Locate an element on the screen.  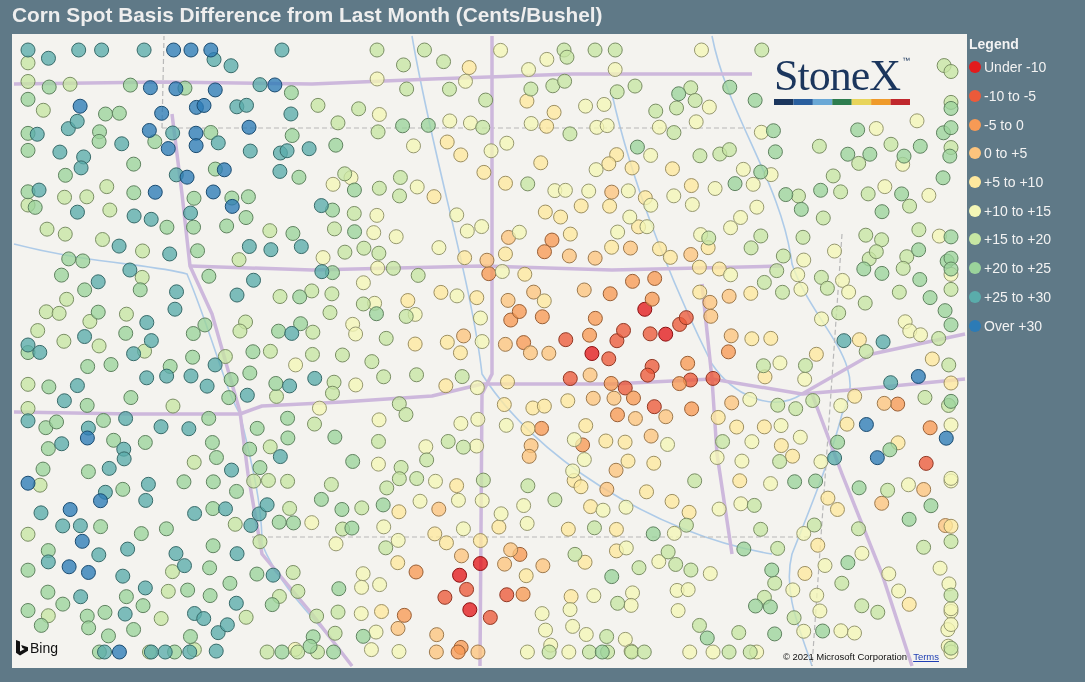
trademark-symbol: ™ is located at coordinates (906, 61).